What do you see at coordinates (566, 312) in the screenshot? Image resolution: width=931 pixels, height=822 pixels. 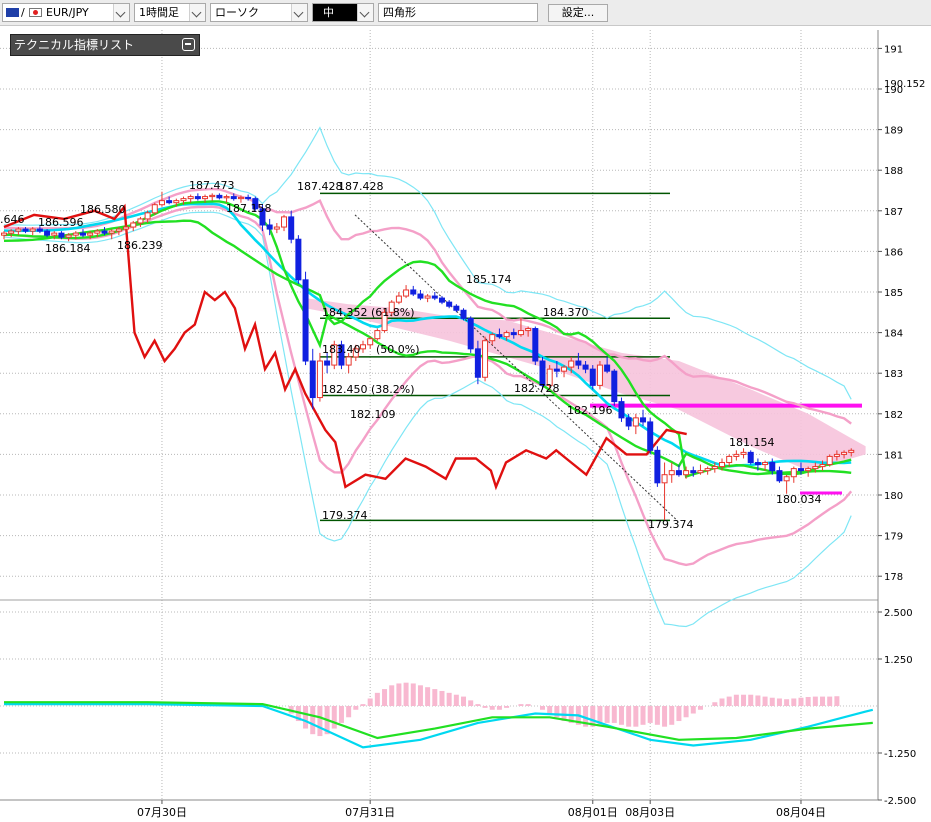 I see `price-label: 184.370` at bounding box center [566, 312].